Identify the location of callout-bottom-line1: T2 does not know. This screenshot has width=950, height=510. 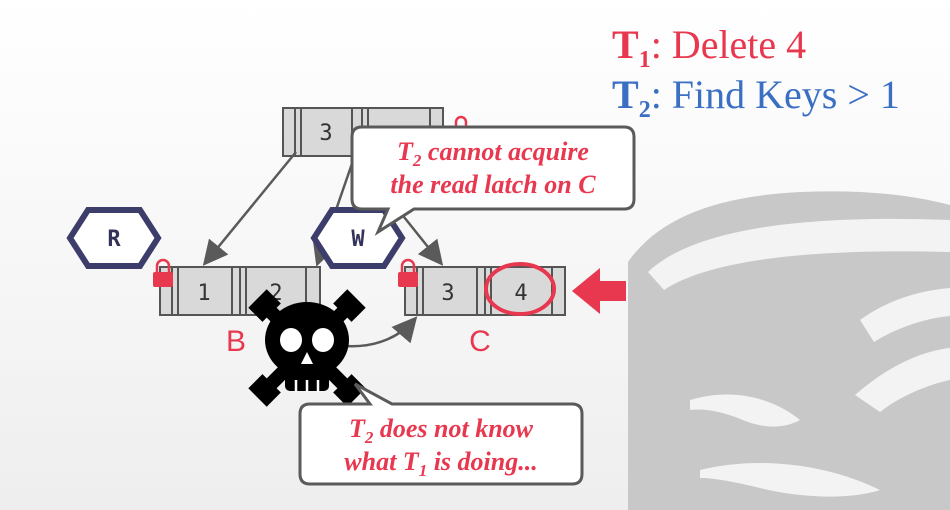
(441, 430).